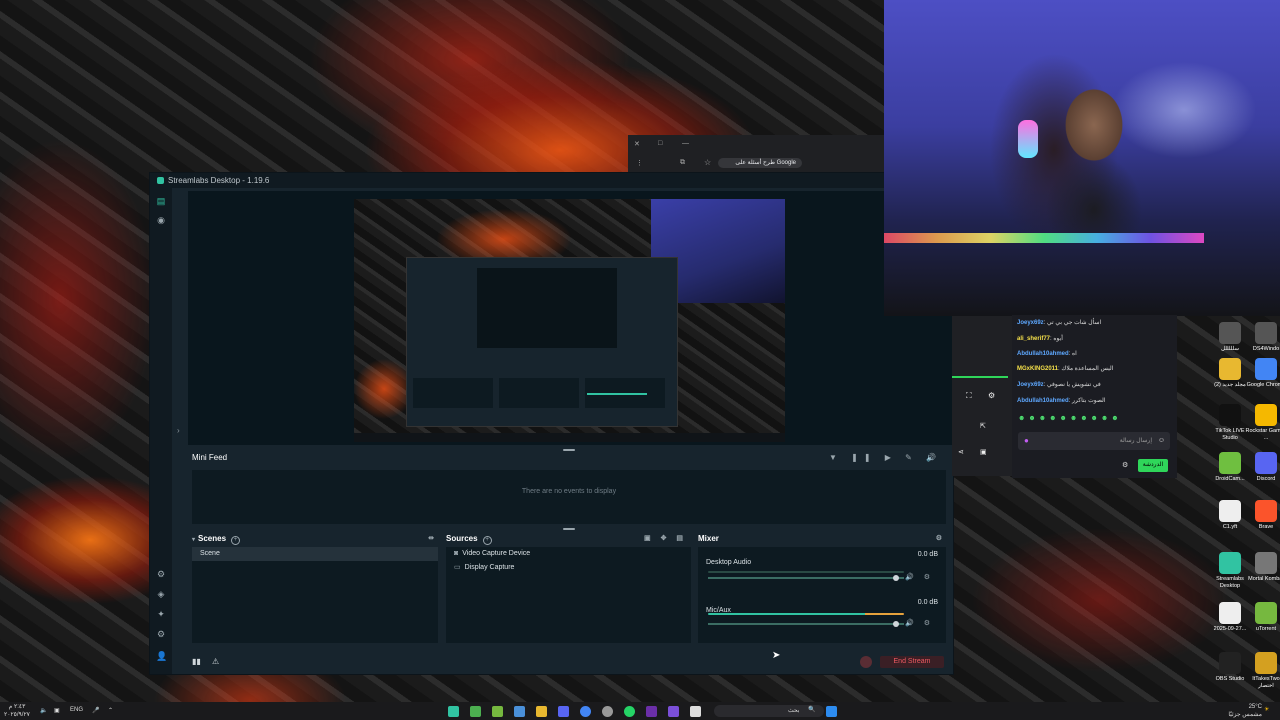 This screenshot has width=1280, height=720. What do you see at coordinates (215, 661) in the screenshot?
I see `warning-icon: ⚠` at bounding box center [215, 661].